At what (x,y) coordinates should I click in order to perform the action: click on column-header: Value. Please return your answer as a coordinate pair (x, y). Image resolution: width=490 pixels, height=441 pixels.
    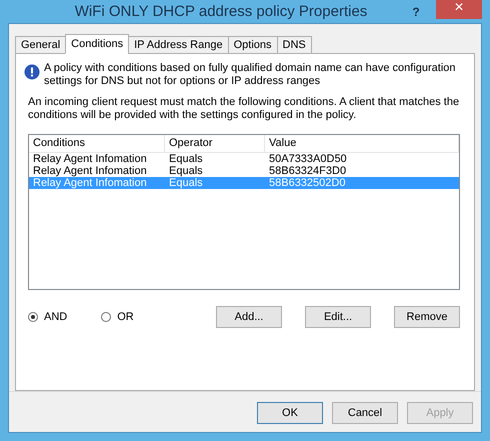
    Looking at the image, I should click on (362, 143).